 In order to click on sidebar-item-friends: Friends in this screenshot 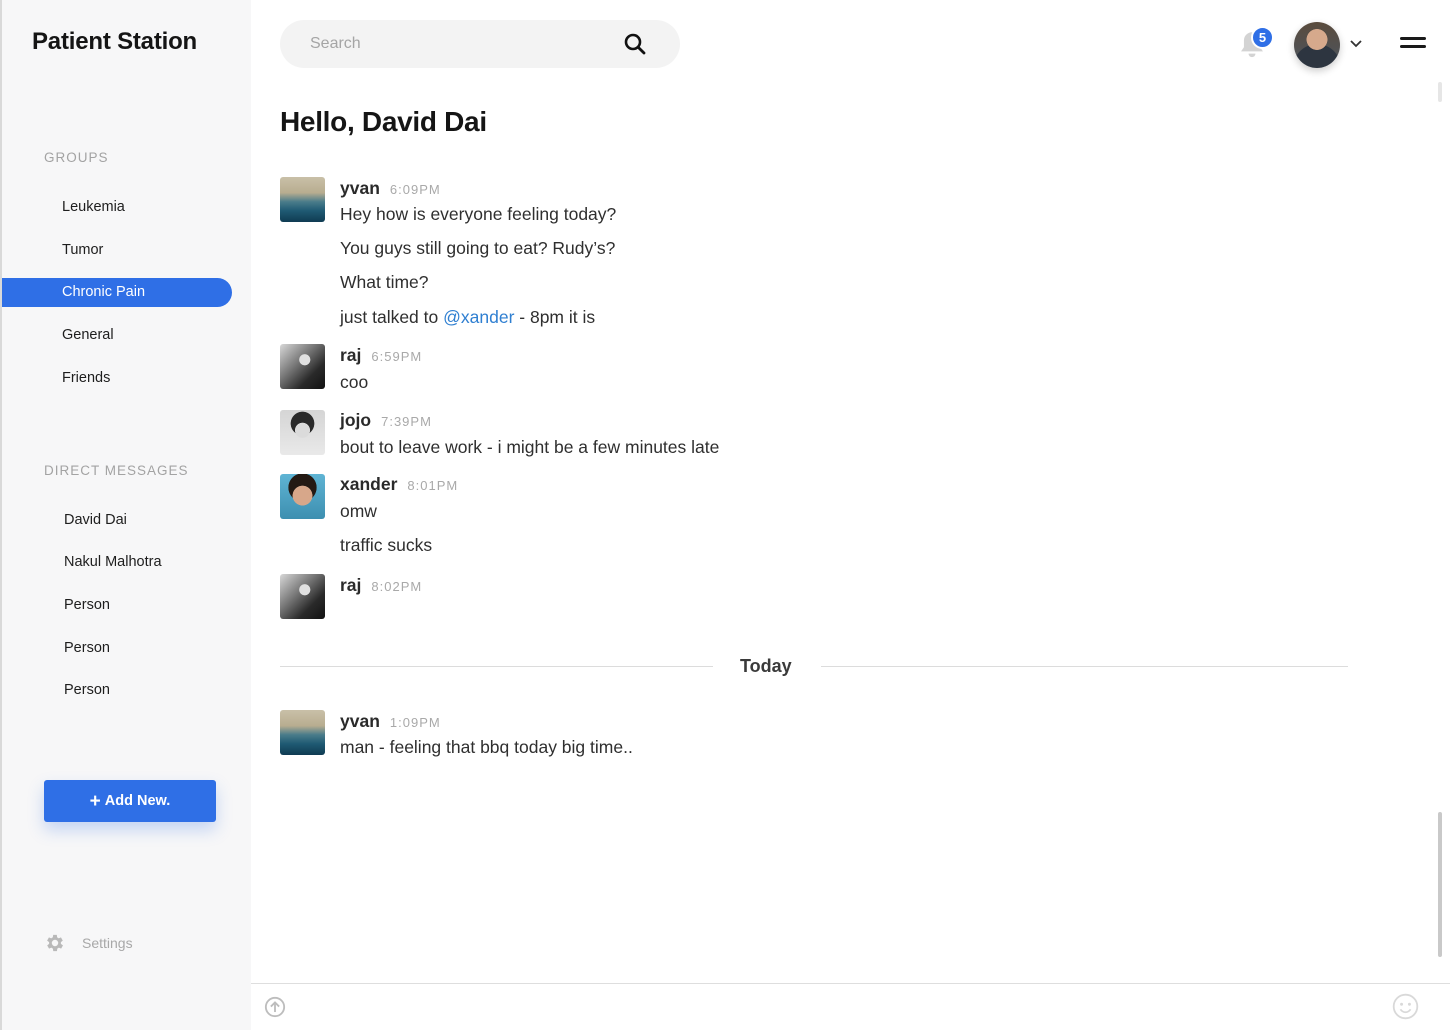, I will do `click(117, 378)`.